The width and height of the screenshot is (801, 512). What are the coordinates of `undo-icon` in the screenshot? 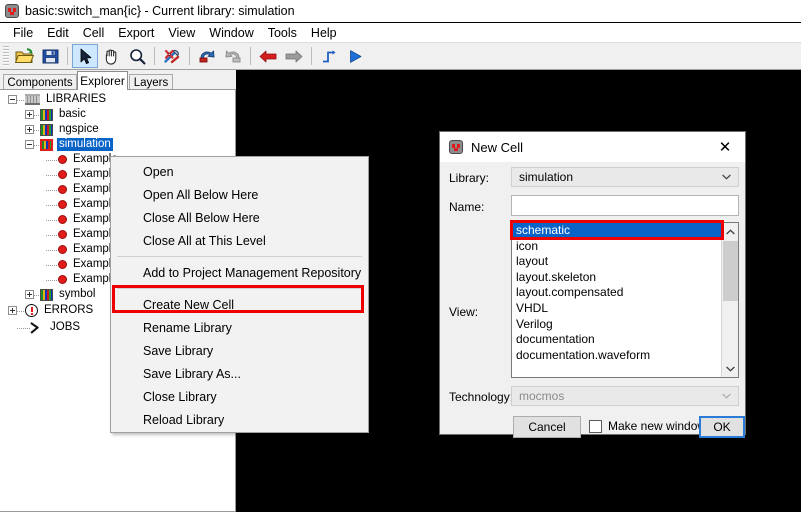 It's located at (207, 56).